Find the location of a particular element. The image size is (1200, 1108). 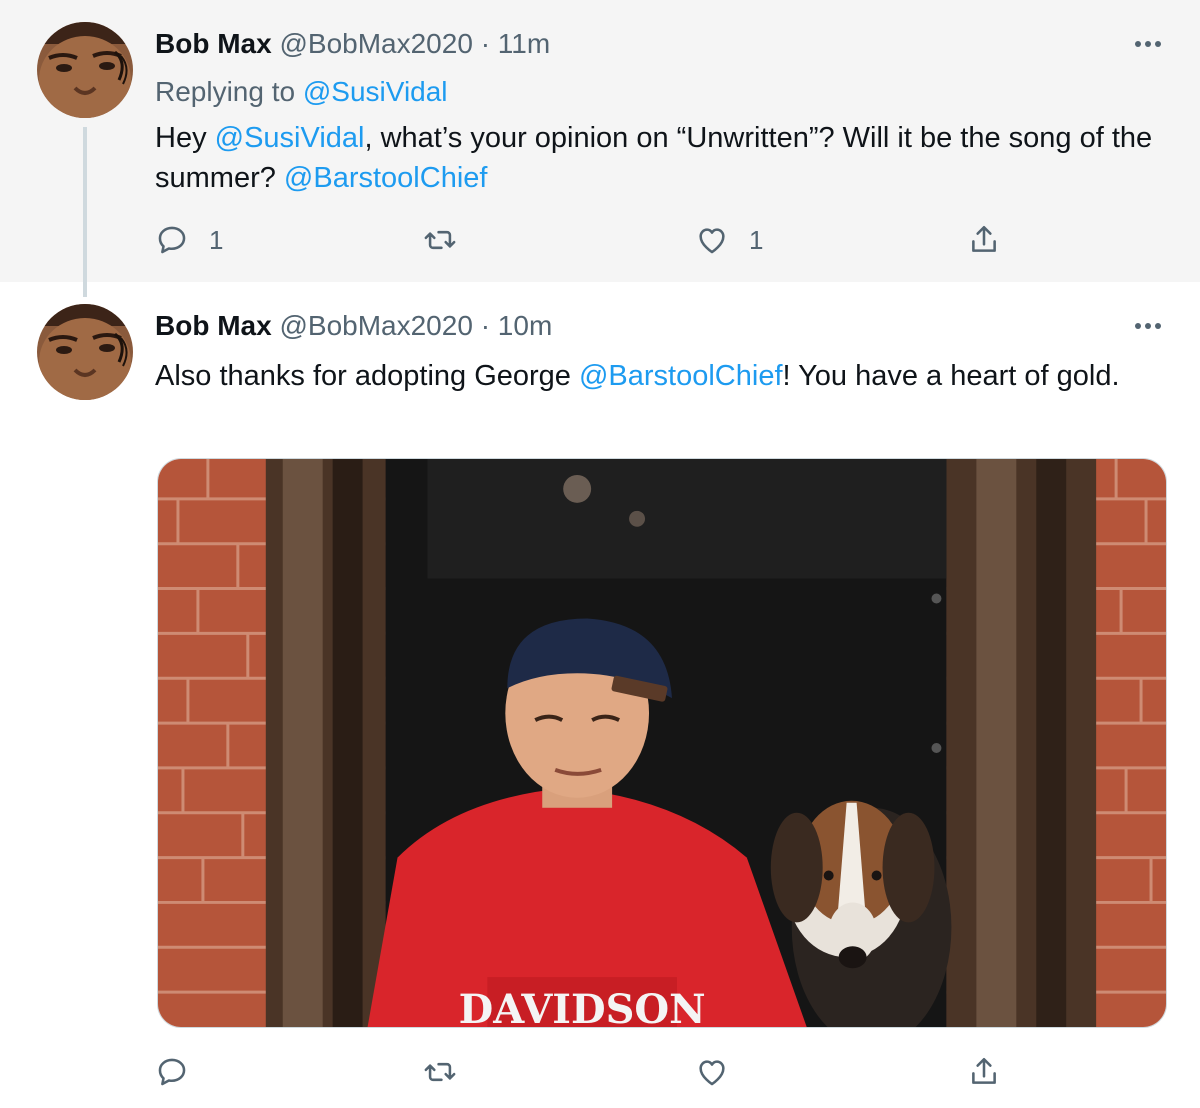

tweet-header: Bob Max @BobMax2020 · 10m is located at coordinates (353, 326).